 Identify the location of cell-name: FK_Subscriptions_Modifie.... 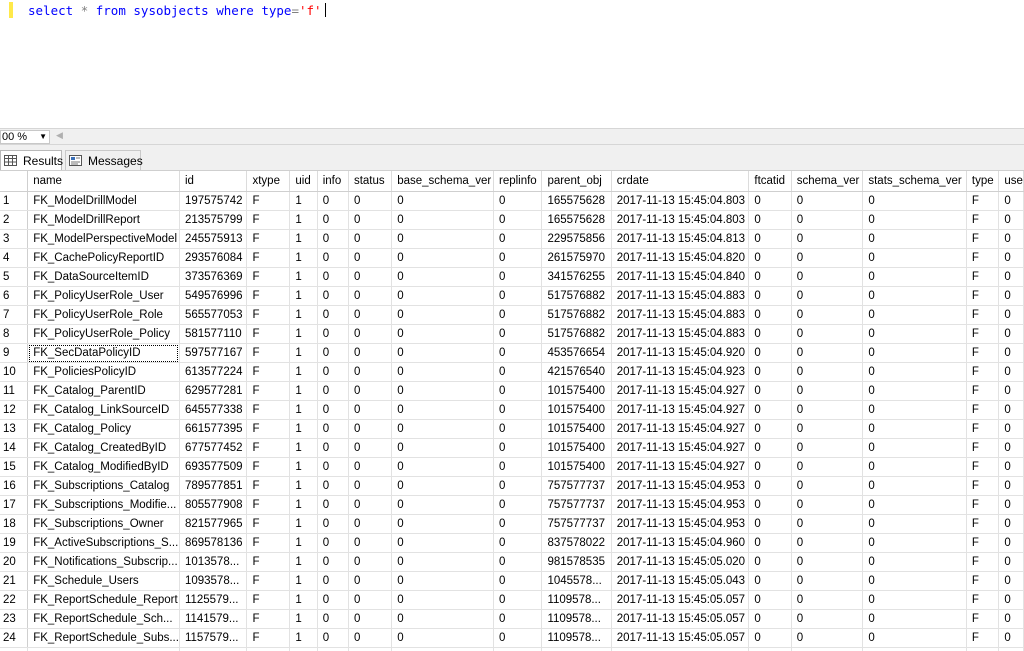
(103, 505).